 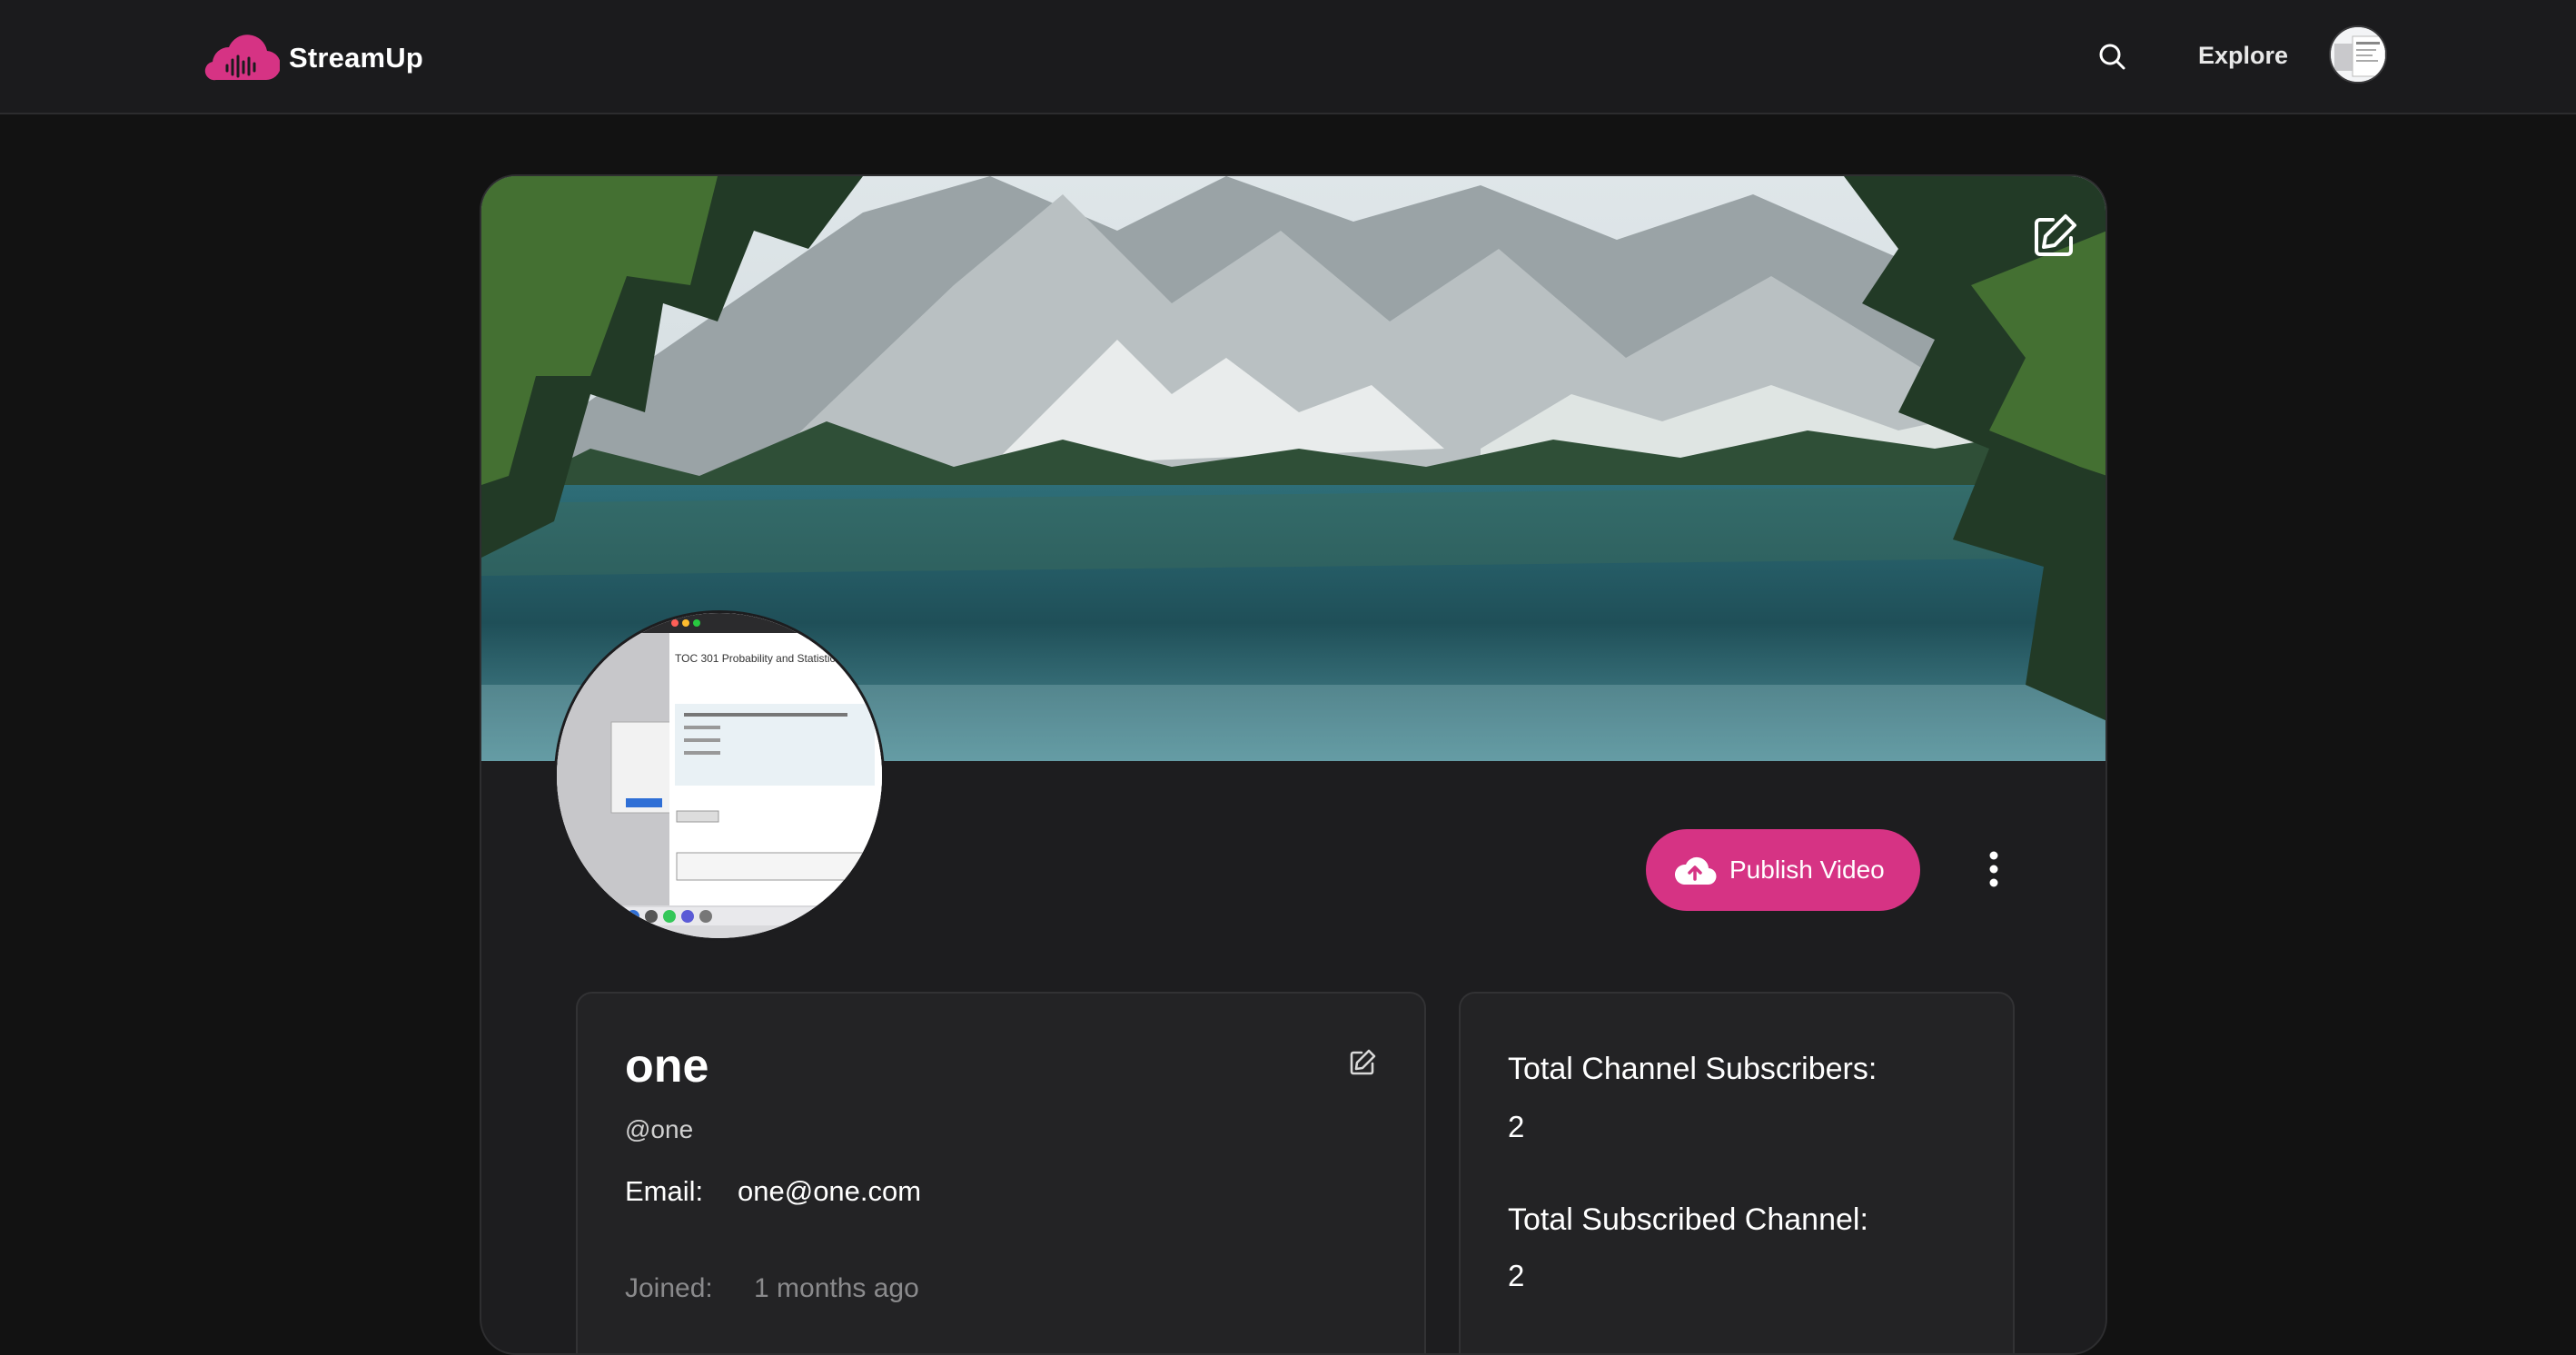 What do you see at coordinates (830, 1191) in the screenshot?
I see `email-value: one@one.com` at bounding box center [830, 1191].